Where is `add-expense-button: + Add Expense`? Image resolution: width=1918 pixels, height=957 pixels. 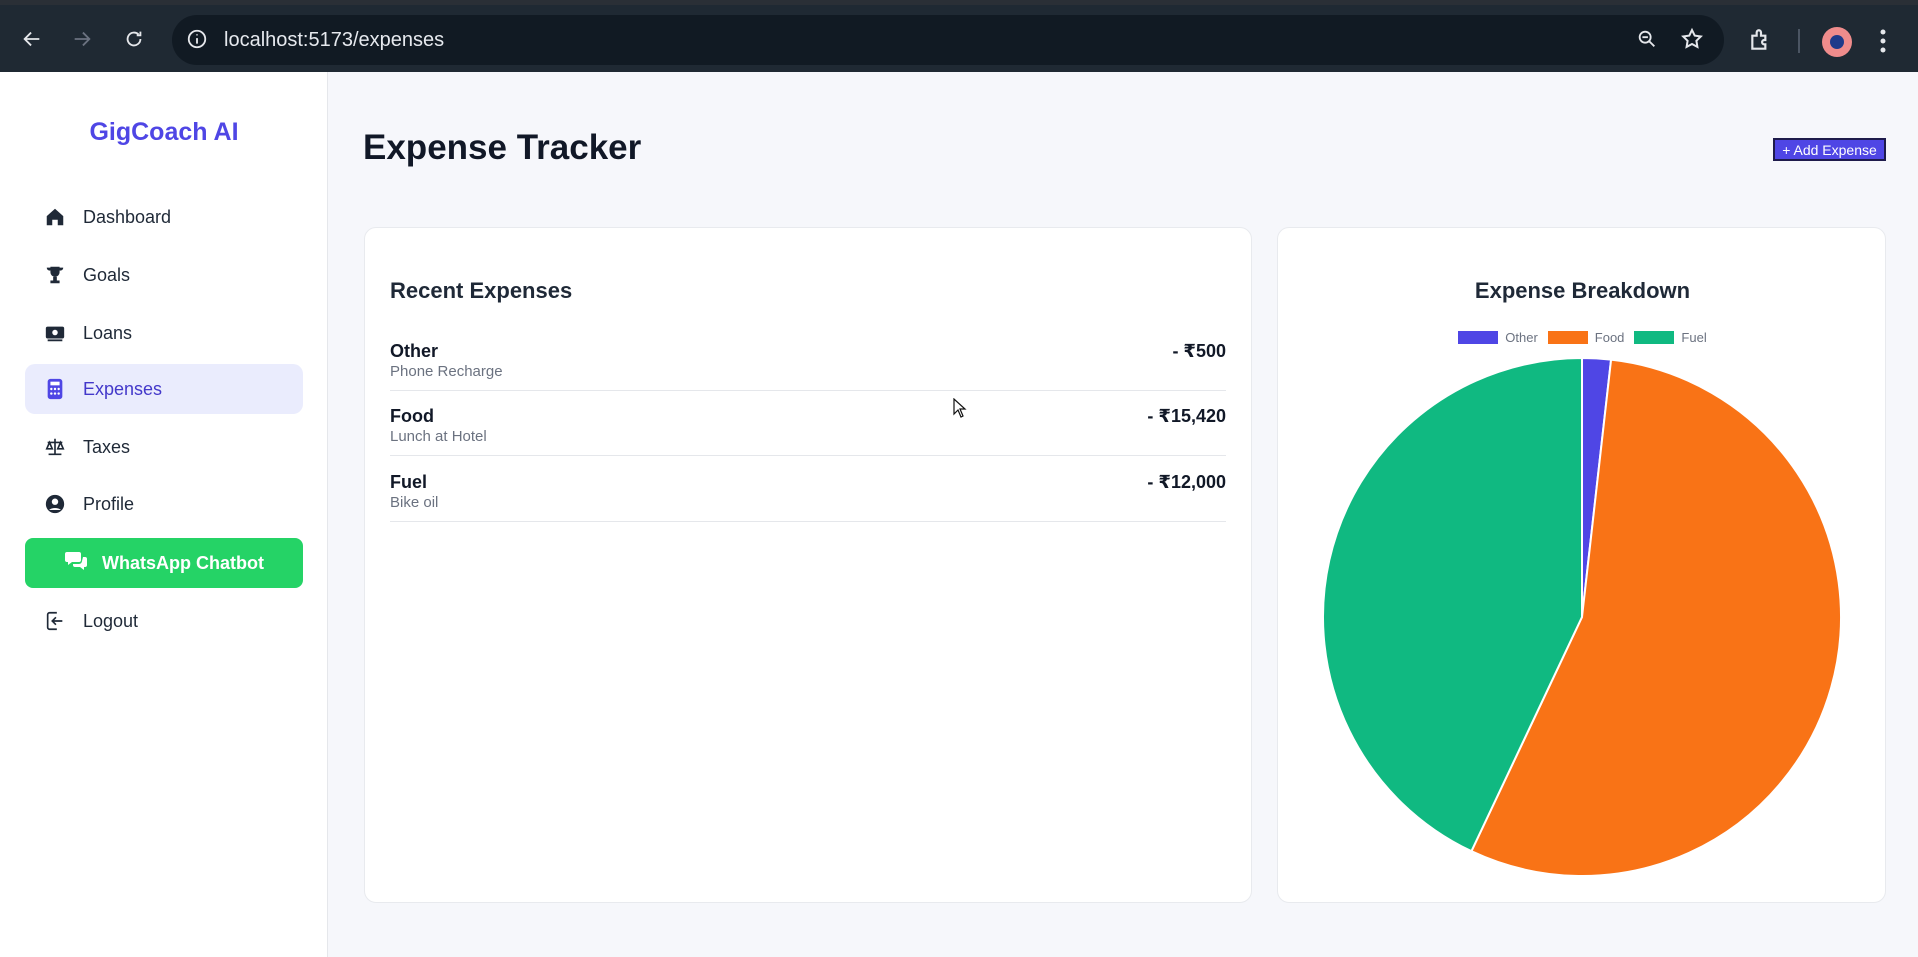
add-expense-button: + Add Expense is located at coordinates (1829, 149).